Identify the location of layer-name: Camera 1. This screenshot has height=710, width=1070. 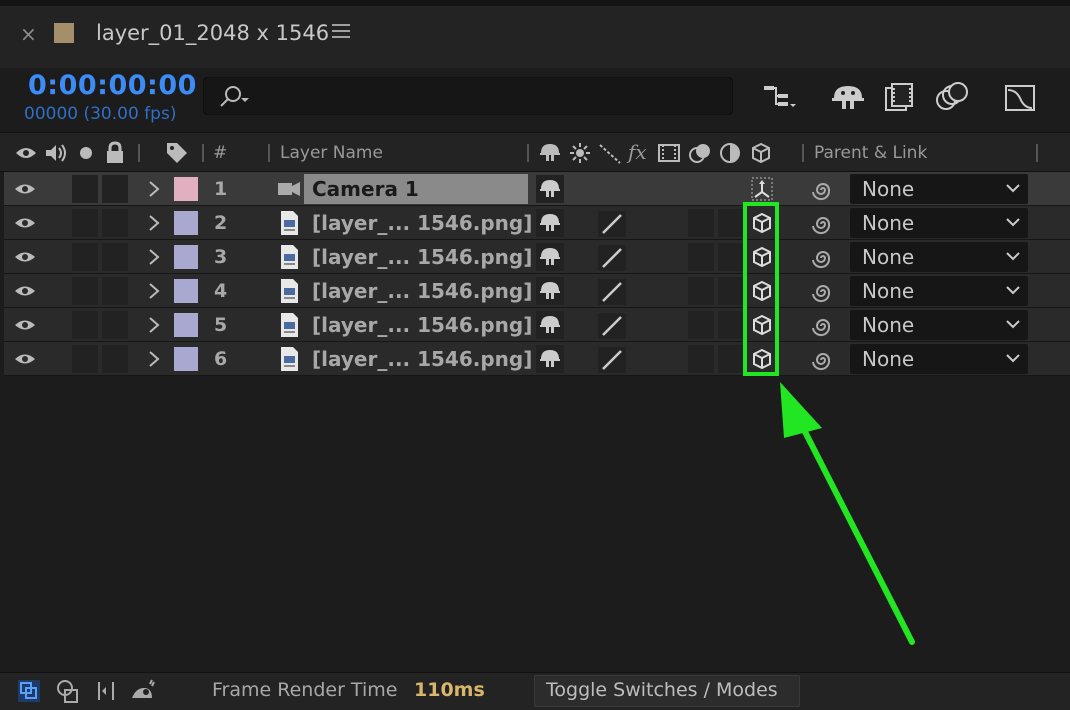
(416, 189).